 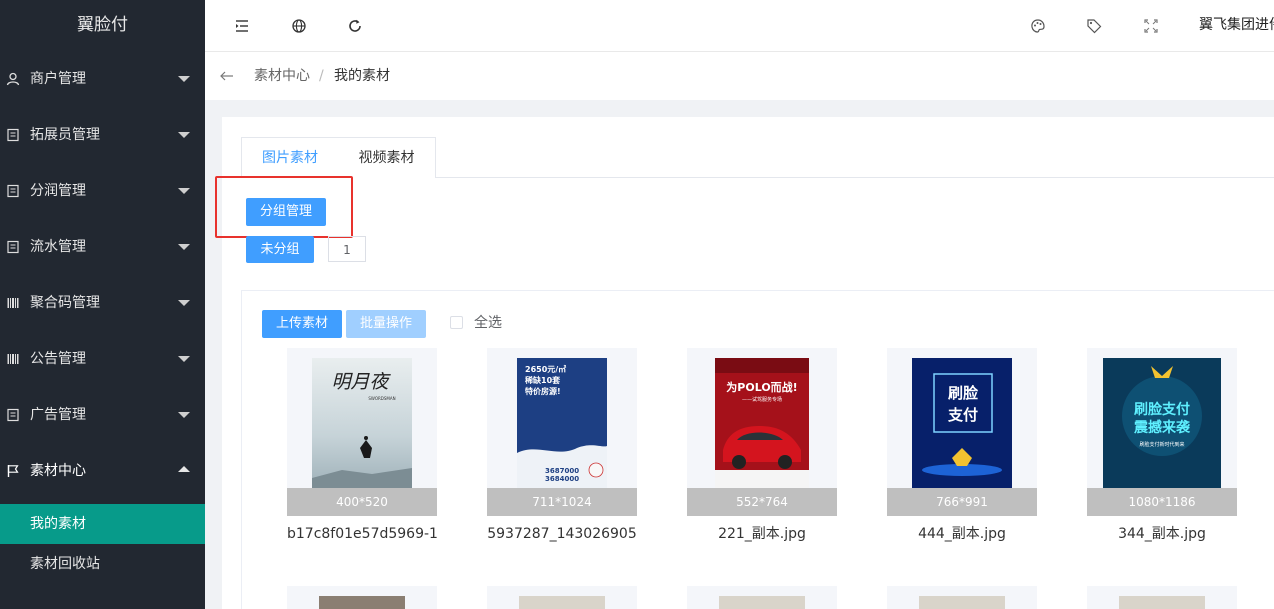 I want to click on poster-title: 为POLO而战!, so click(x=761, y=387).